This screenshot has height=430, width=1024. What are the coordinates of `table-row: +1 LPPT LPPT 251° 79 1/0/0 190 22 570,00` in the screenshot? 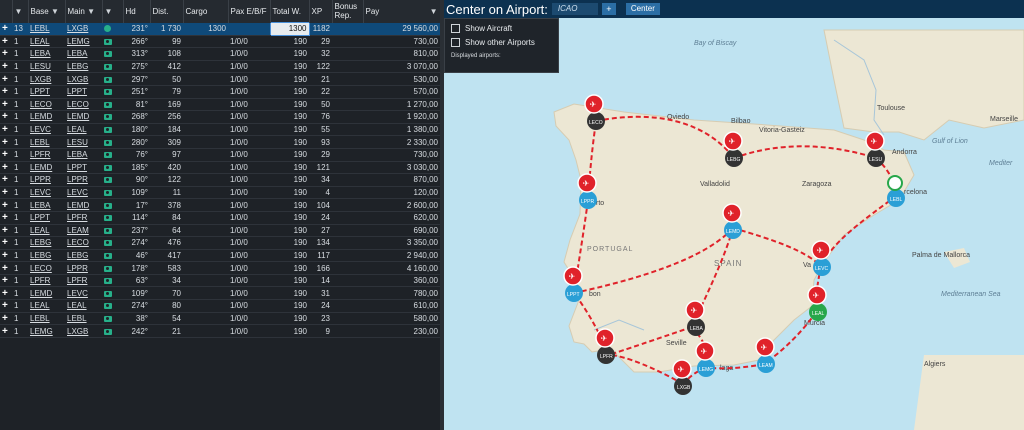 It's located at (220, 92).